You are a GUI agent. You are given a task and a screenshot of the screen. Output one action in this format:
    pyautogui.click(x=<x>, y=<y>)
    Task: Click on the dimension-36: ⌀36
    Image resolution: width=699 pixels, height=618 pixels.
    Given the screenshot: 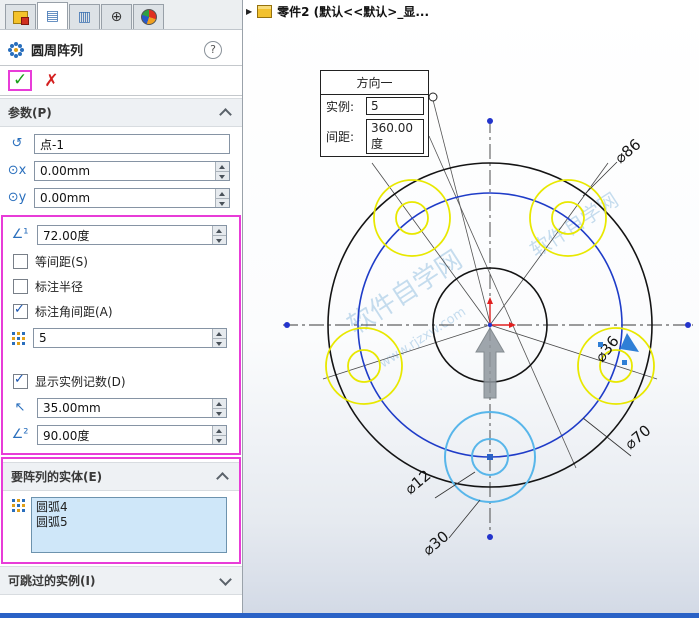 What is the action you would take?
    pyautogui.click(x=606, y=348)
    